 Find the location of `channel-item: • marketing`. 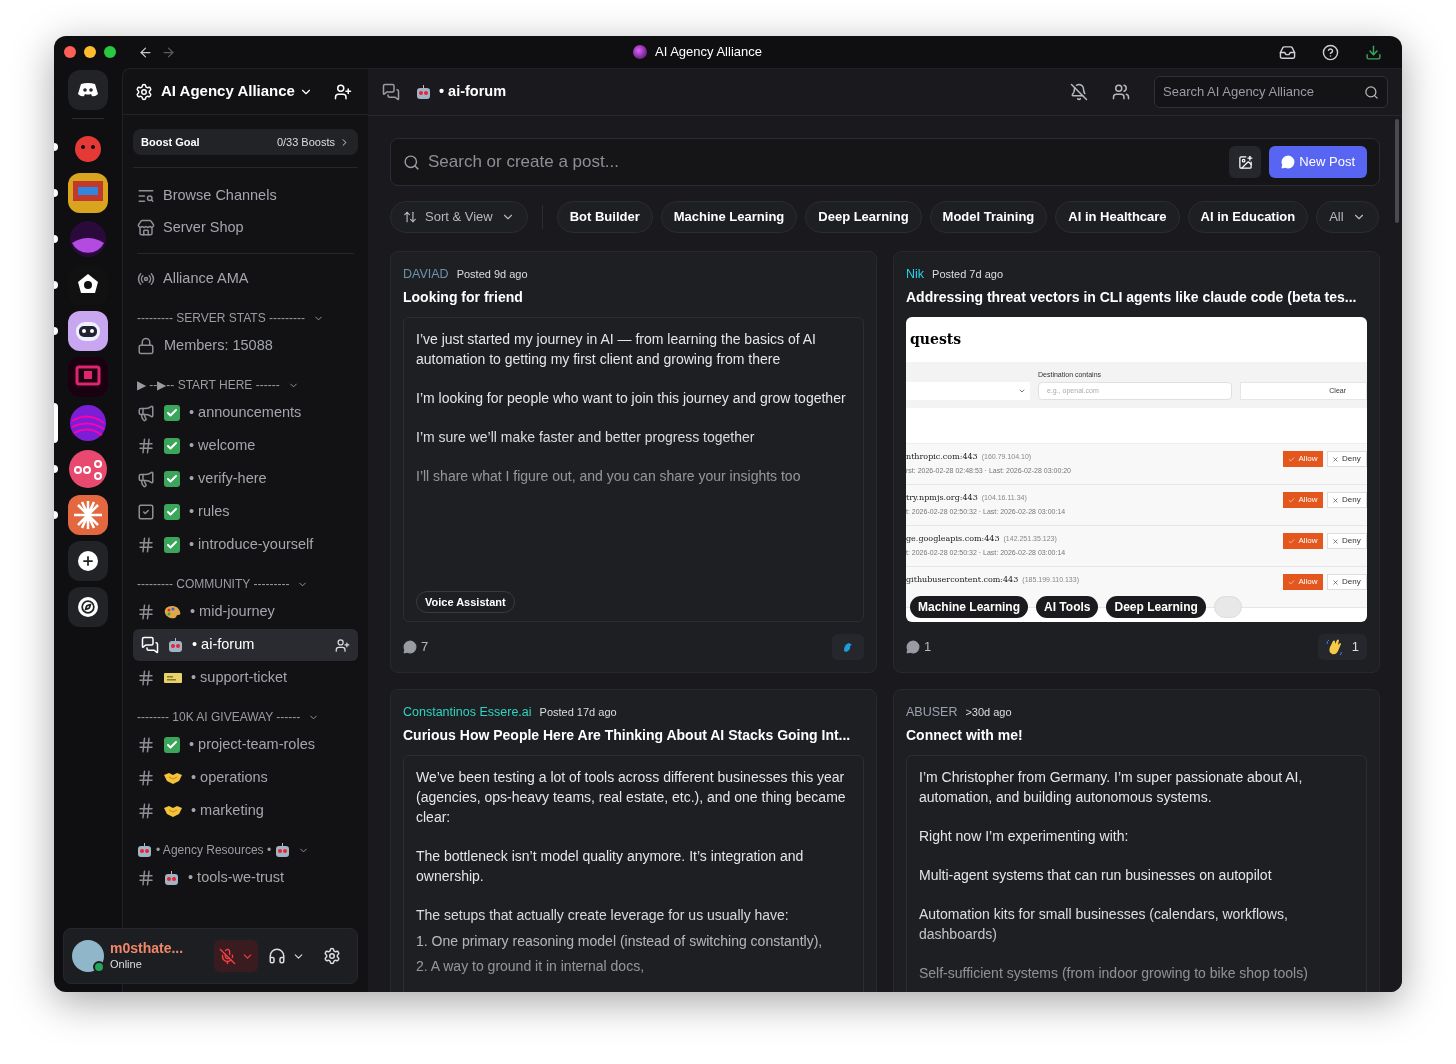

channel-item: • marketing is located at coordinates (245, 811).